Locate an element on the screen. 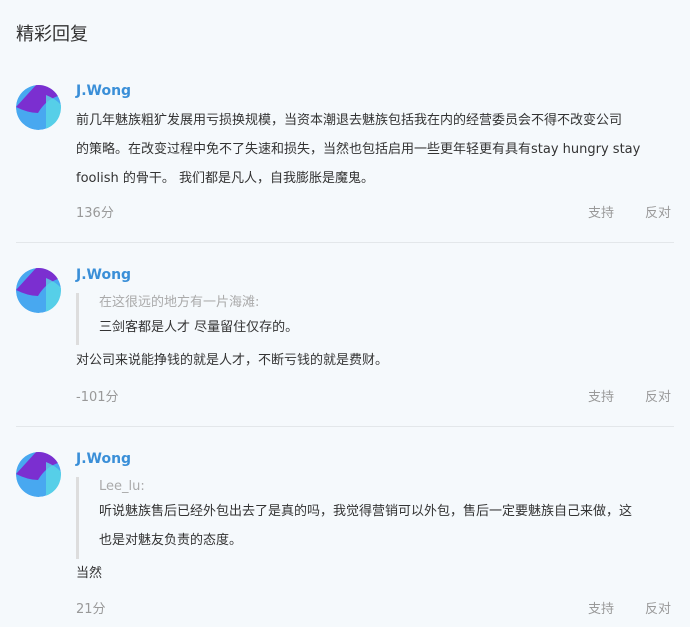  quote-author: 在这很远的地方有一片海滩: is located at coordinates (179, 302).